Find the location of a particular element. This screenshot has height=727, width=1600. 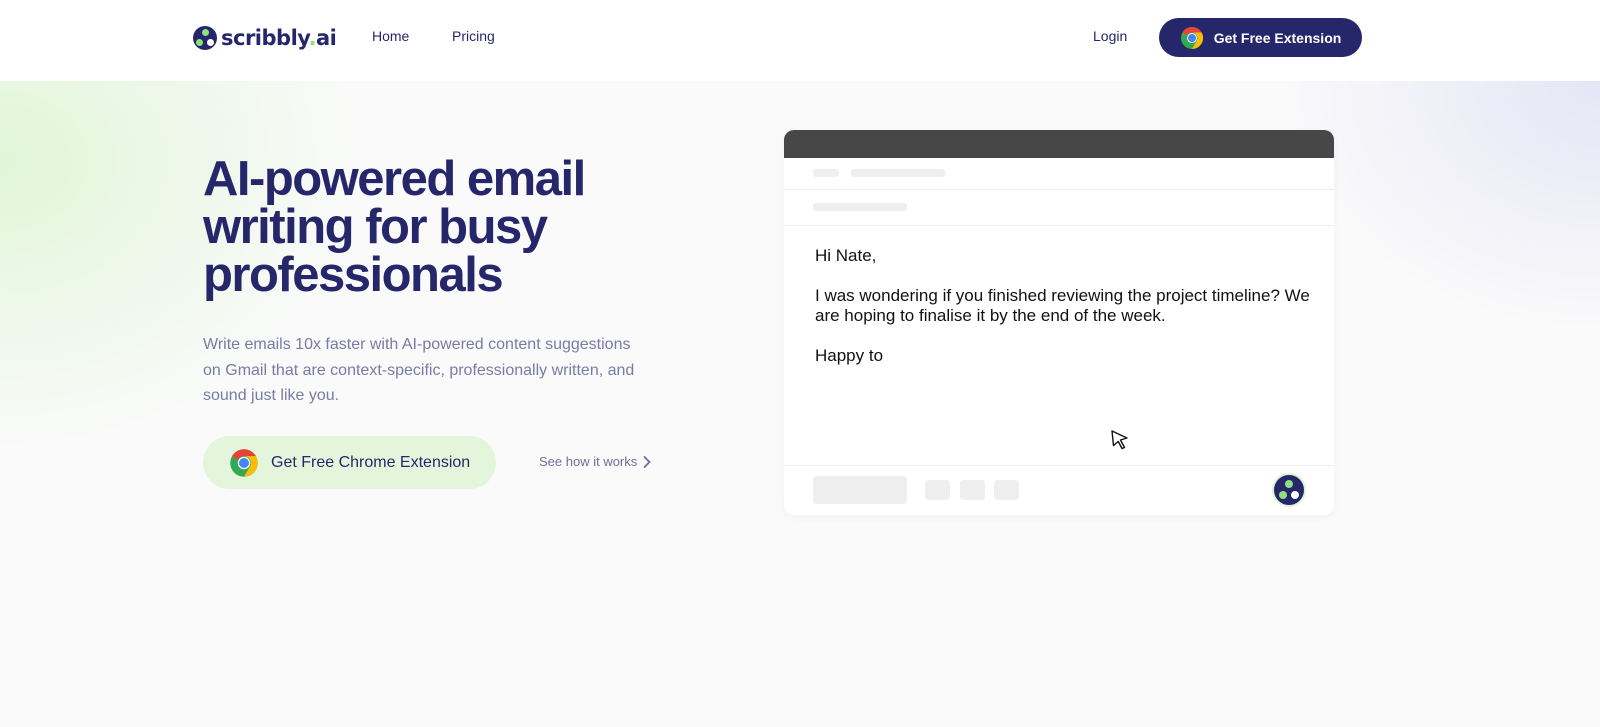

brand-name: scribbly.ai is located at coordinates (279, 38).